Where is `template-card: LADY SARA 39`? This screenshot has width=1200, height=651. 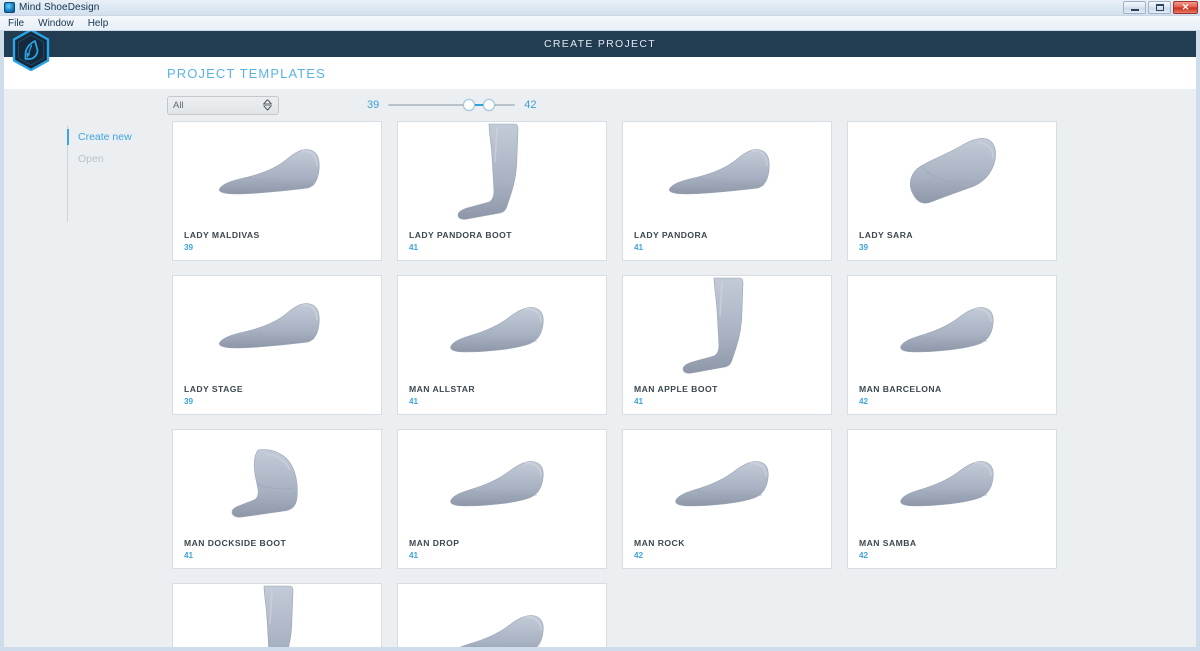
template-card: LADY SARA 39 is located at coordinates (952, 191).